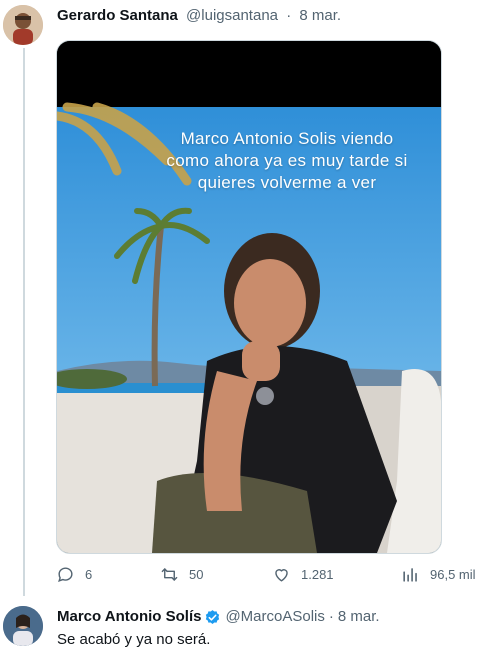 The height and width of the screenshot is (657, 496). Describe the element at coordinates (24, 322) in the screenshot. I see `thread-line` at that location.